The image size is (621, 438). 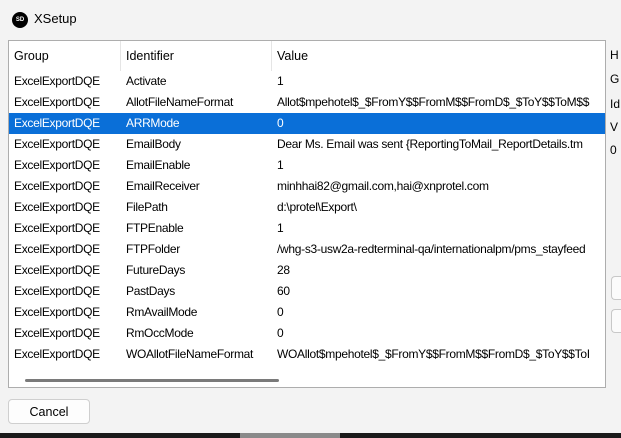 What do you see at coordinates (307, 379) in the screenshot?
I see `horizontal-scrollbar` at bounding box center [307, 379].